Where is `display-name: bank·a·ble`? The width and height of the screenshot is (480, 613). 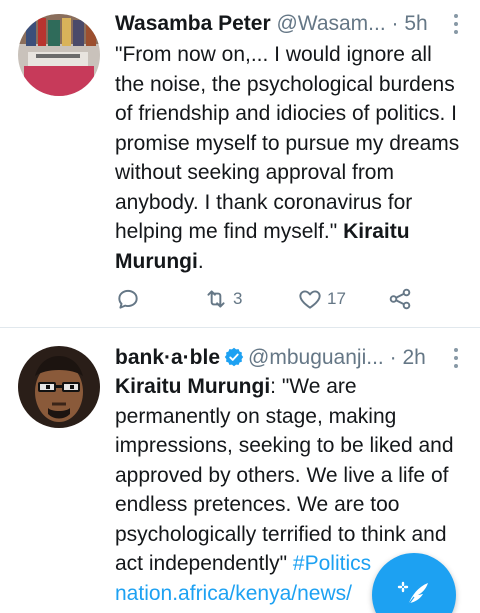 display-name: bank·a·ble is located at coordinates (167, 357).